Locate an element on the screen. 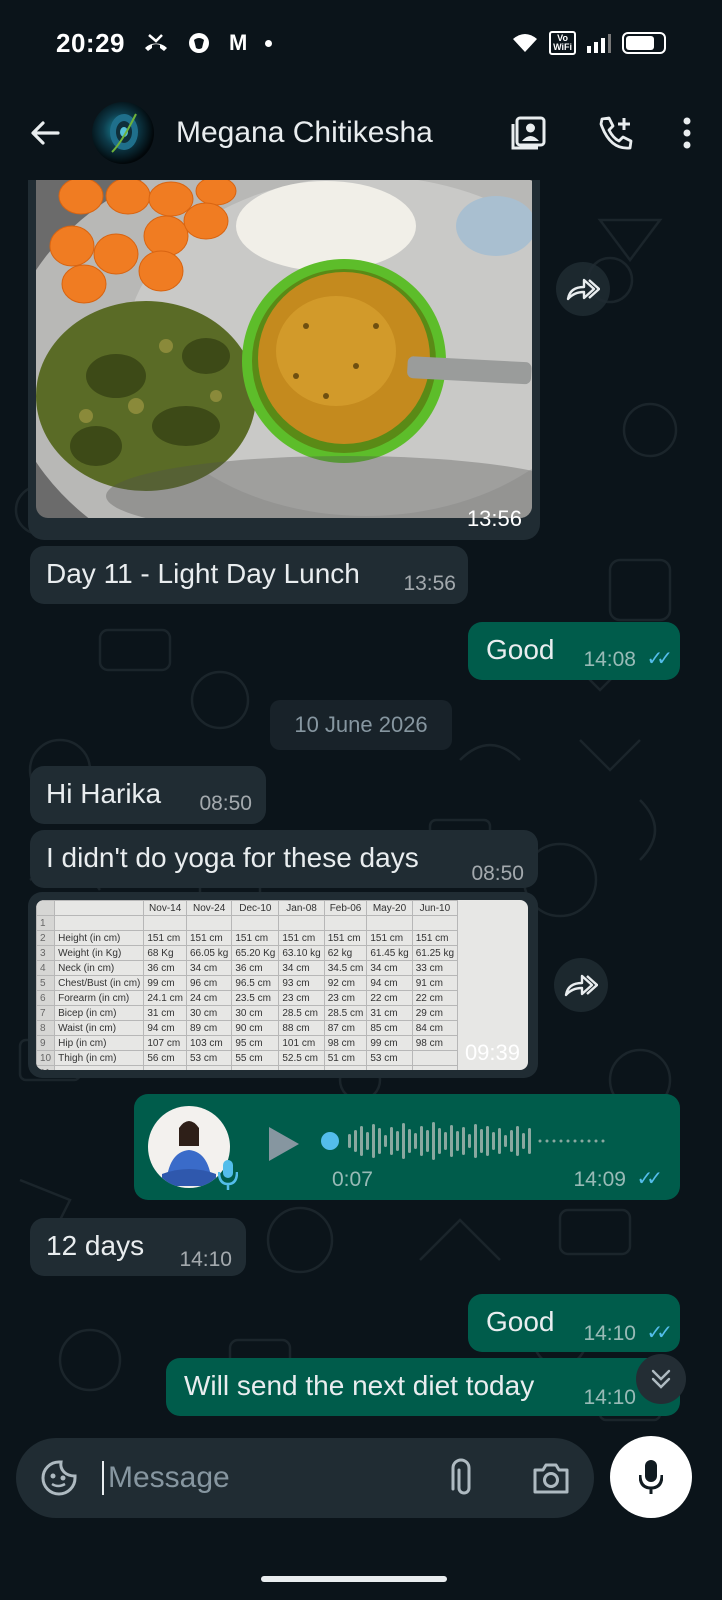  sheet-cell: 96.5 cm is located at coordinates (255, 983).